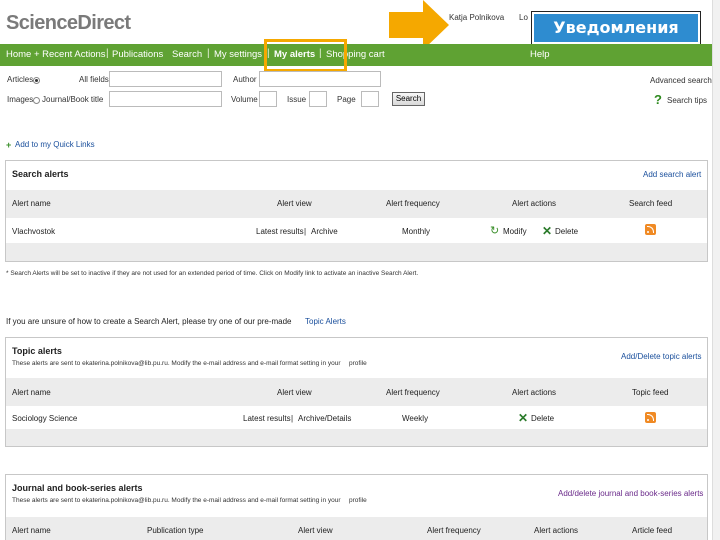 The width and height of the screenshot is (720, 540). I want to click on page-label: Page, so click(346, 99).